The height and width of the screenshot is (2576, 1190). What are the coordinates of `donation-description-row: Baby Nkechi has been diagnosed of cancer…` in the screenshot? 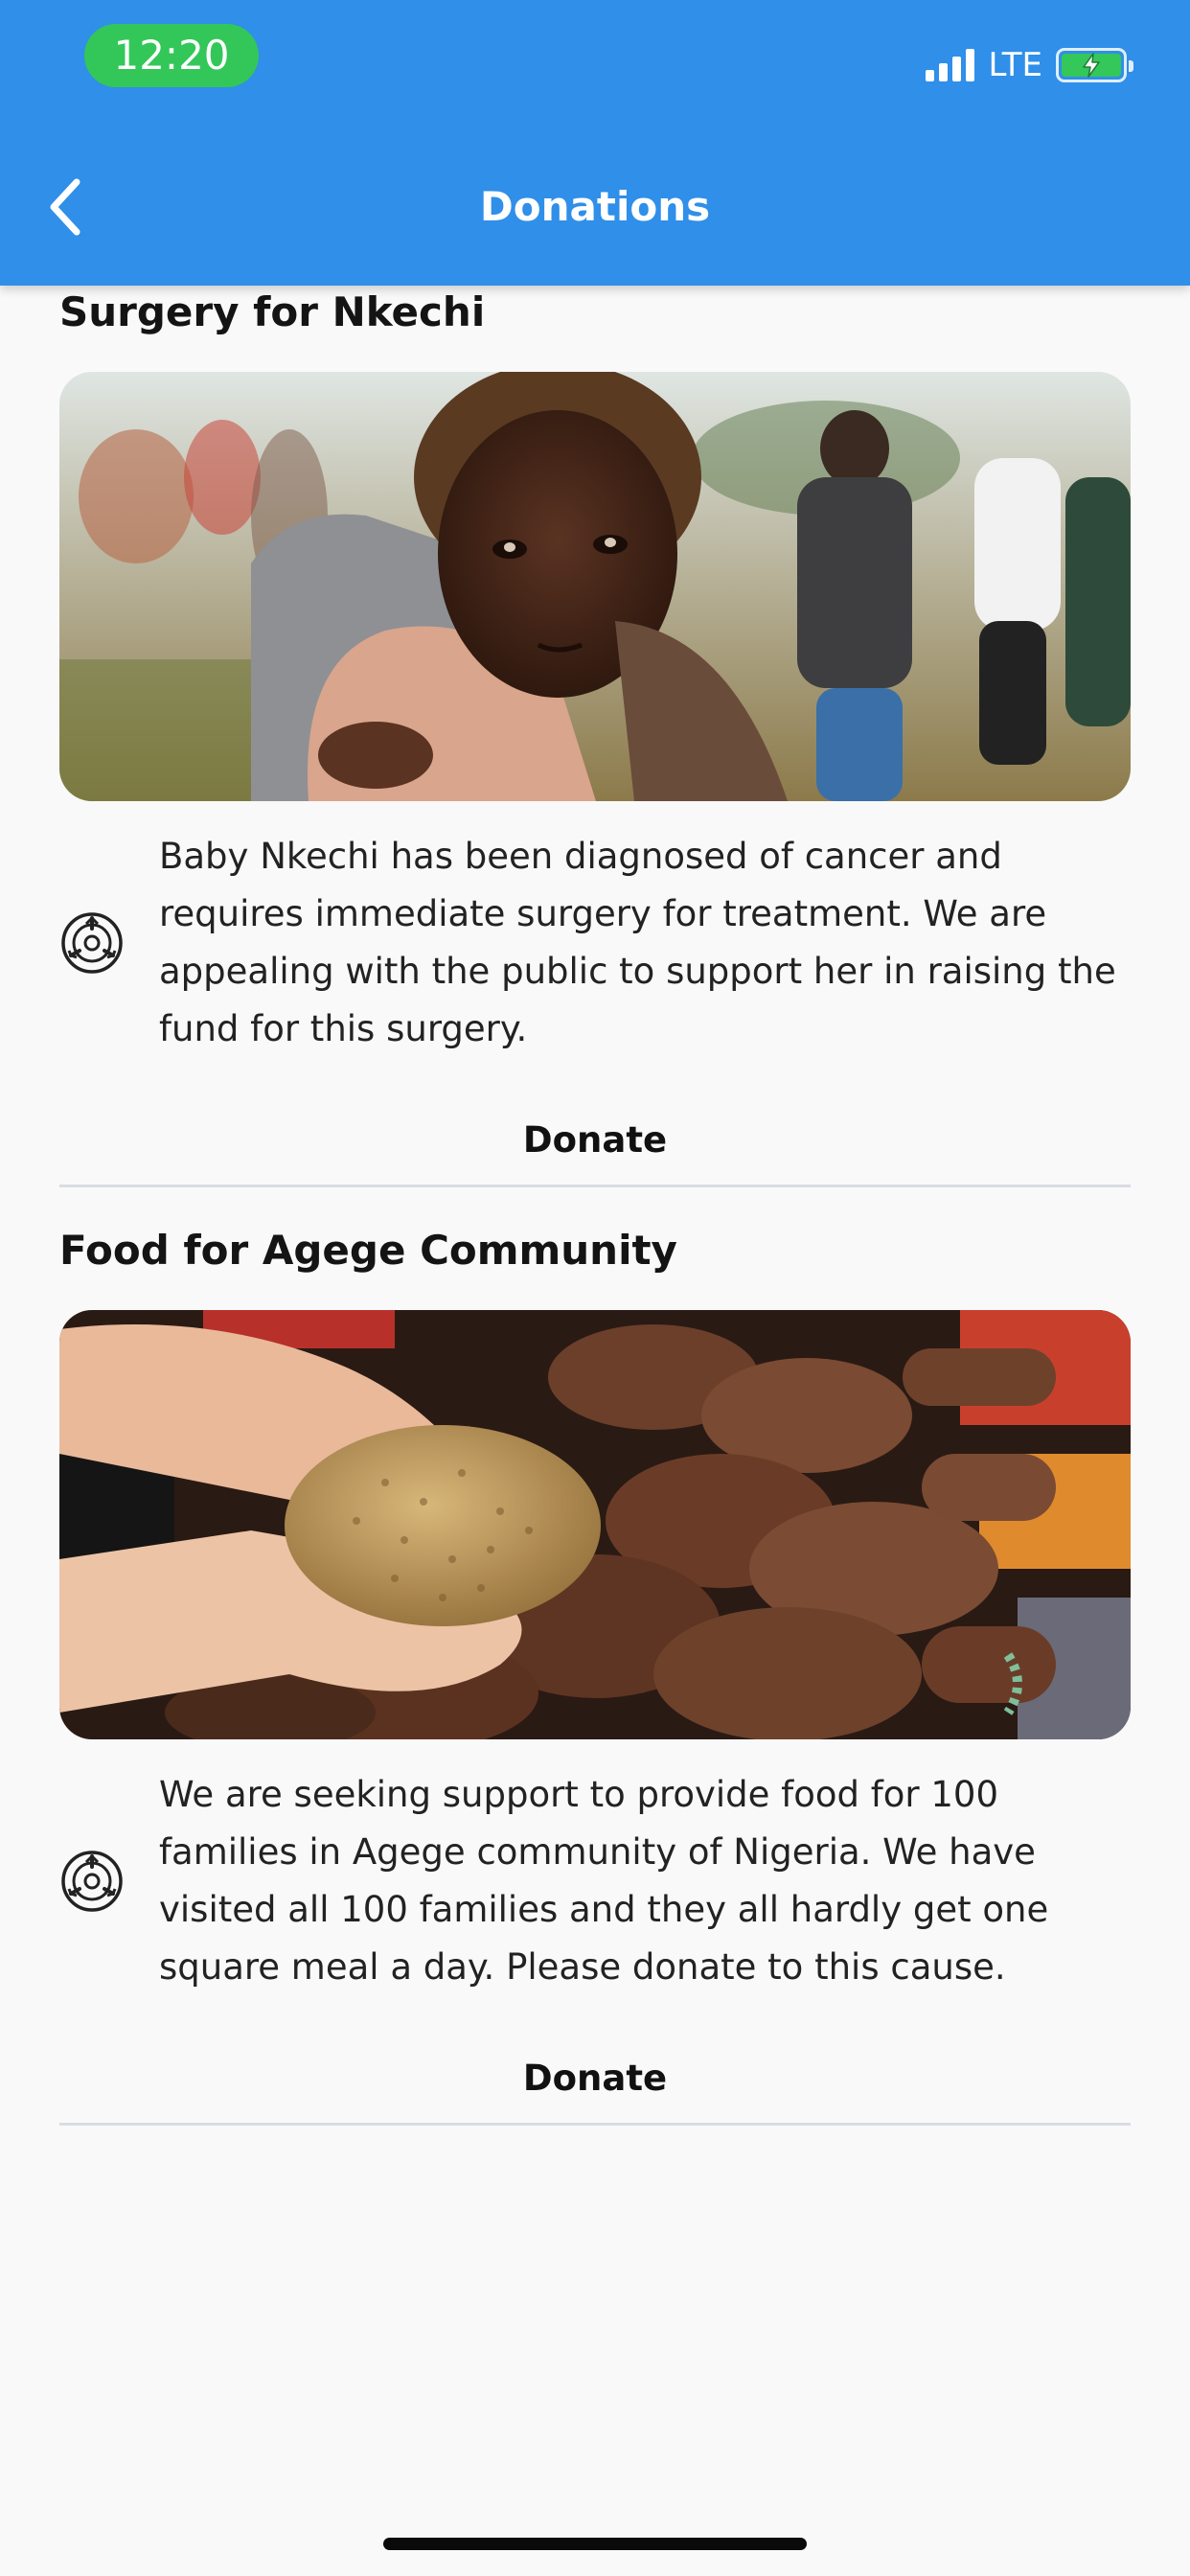 It's located at (595, 943).